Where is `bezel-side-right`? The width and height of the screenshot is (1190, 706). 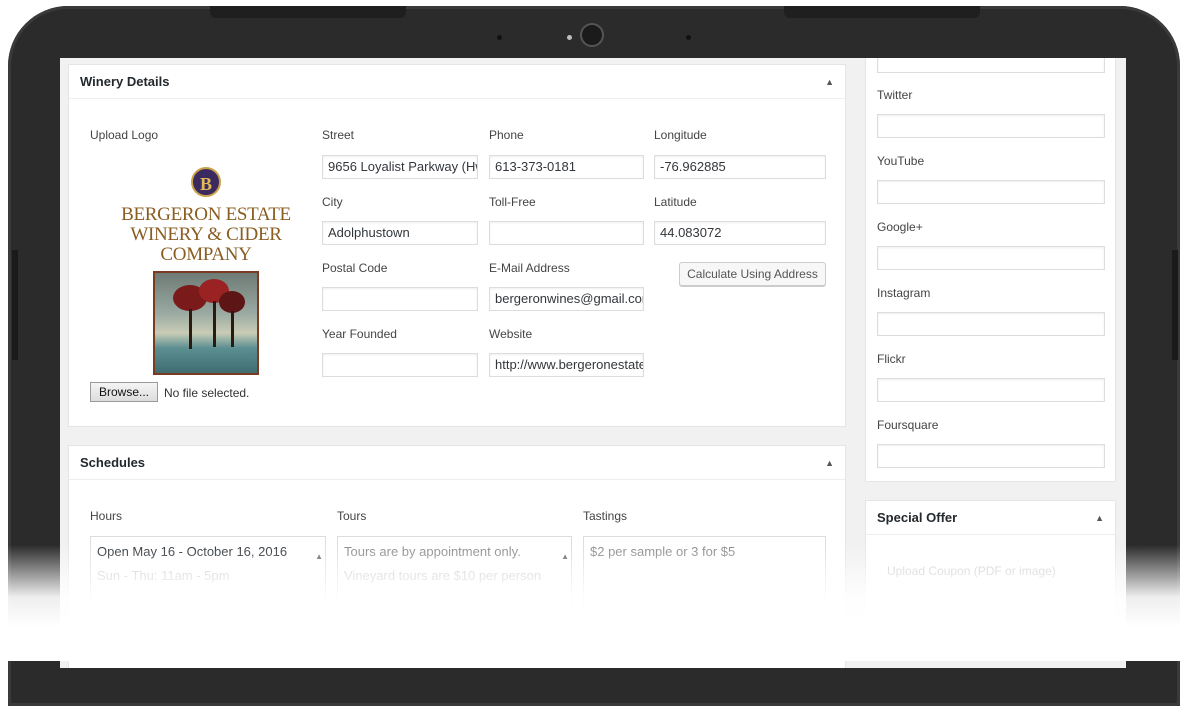 bezel-side-right is located at coordinates (1175, 305).